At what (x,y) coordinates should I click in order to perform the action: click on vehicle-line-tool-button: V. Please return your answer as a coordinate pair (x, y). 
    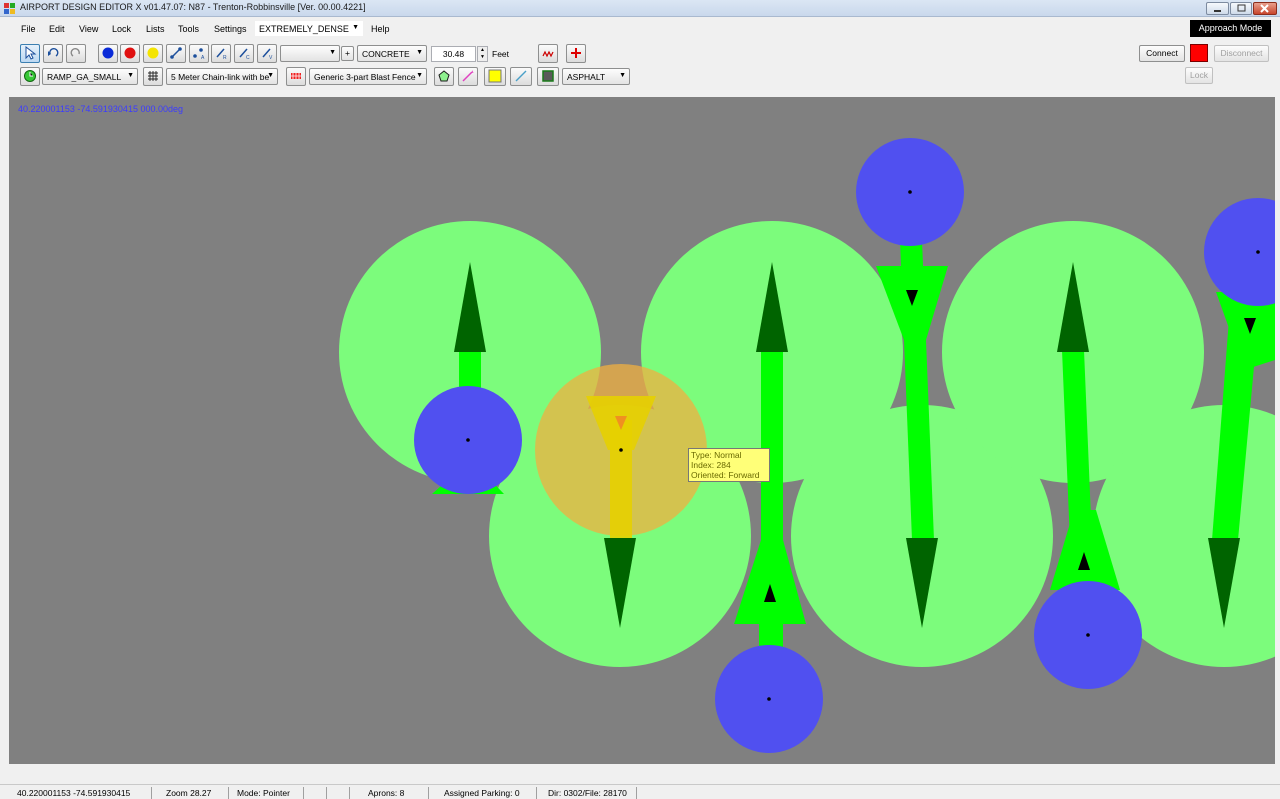
    Looking at the image, I should click on (267, 53).